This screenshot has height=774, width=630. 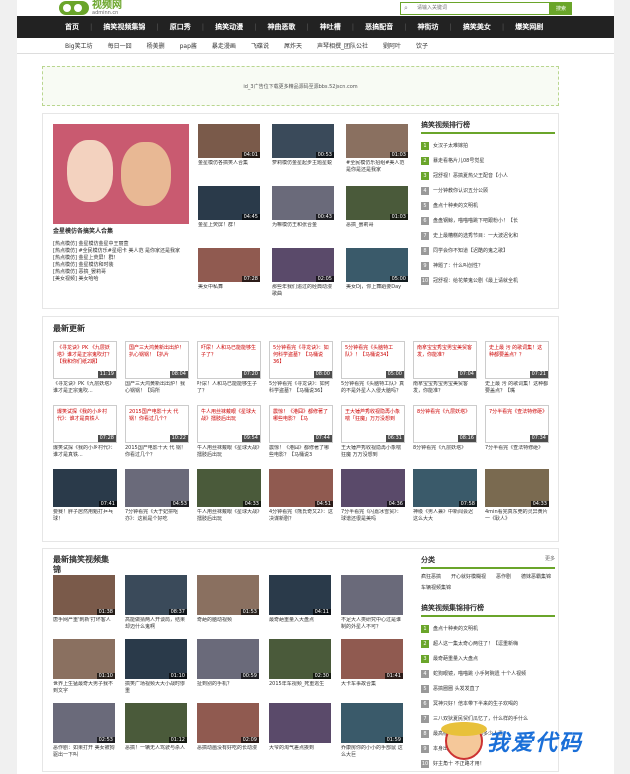 I want to click on video-caption: 美女中私舞, so click(x=229, y=291).